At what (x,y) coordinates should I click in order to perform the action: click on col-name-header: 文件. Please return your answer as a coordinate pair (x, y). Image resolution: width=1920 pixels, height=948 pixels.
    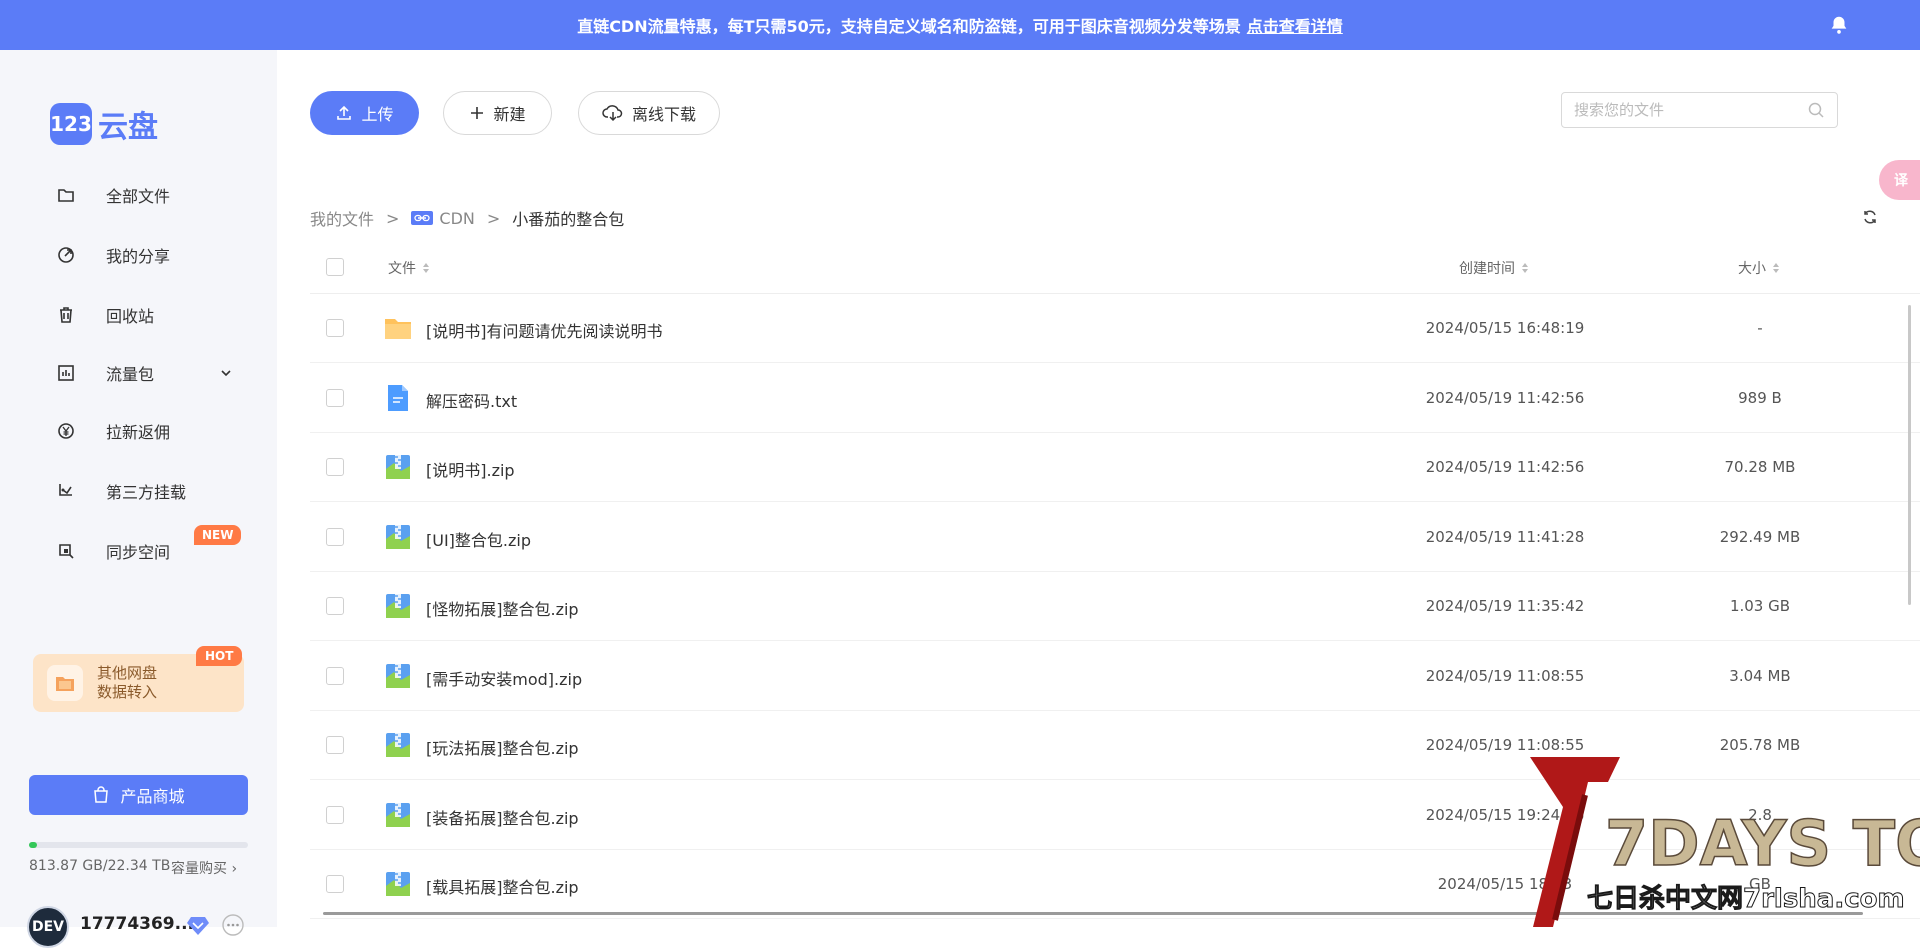
    Looking at the image, I should click on (409, 268).